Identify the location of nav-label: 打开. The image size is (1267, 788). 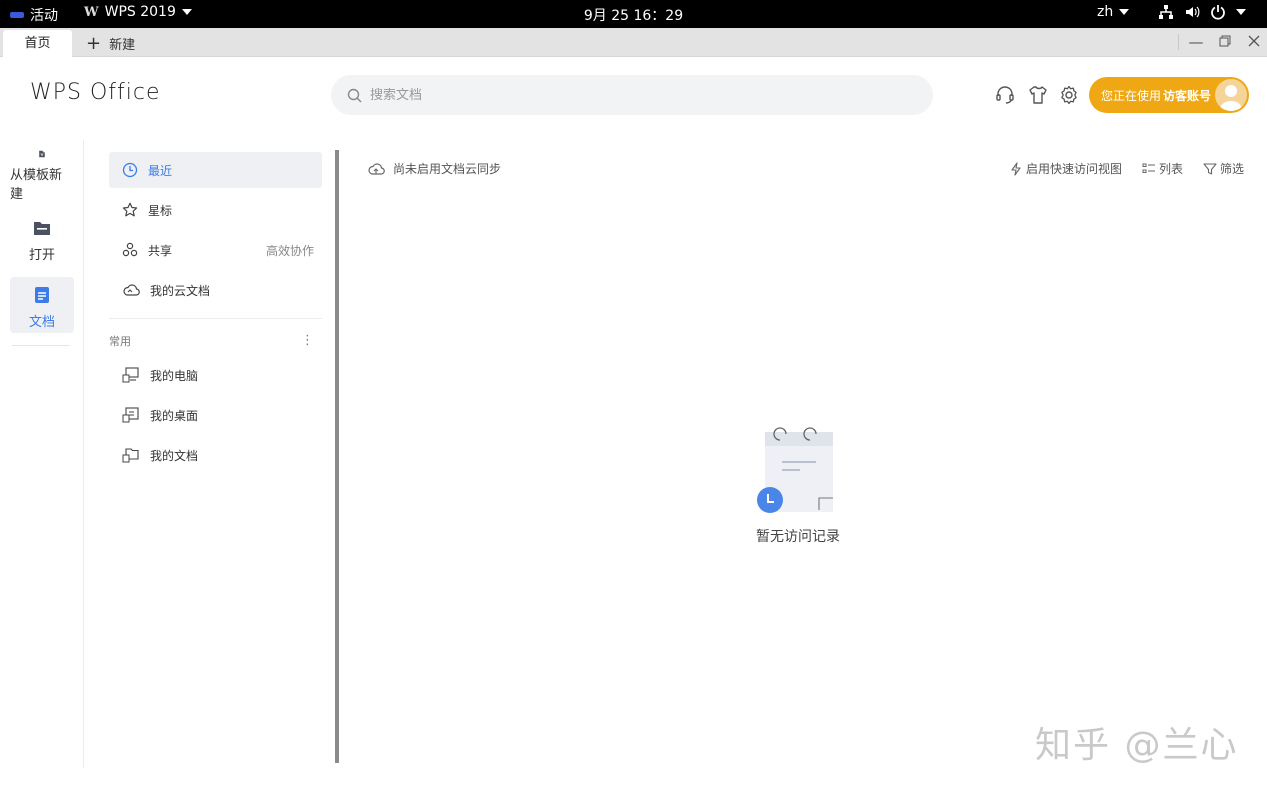
(41, 255).